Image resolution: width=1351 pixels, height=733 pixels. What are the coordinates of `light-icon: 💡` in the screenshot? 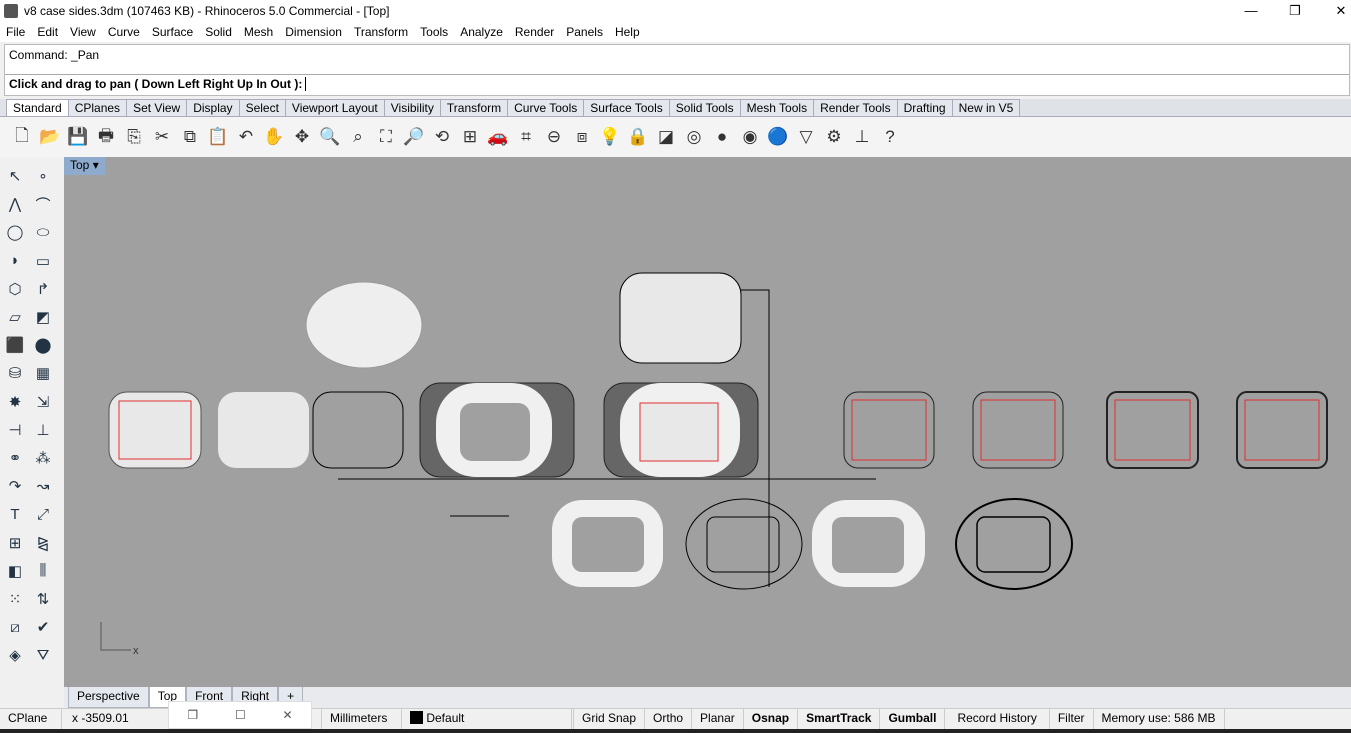 It's located at (610, 137).